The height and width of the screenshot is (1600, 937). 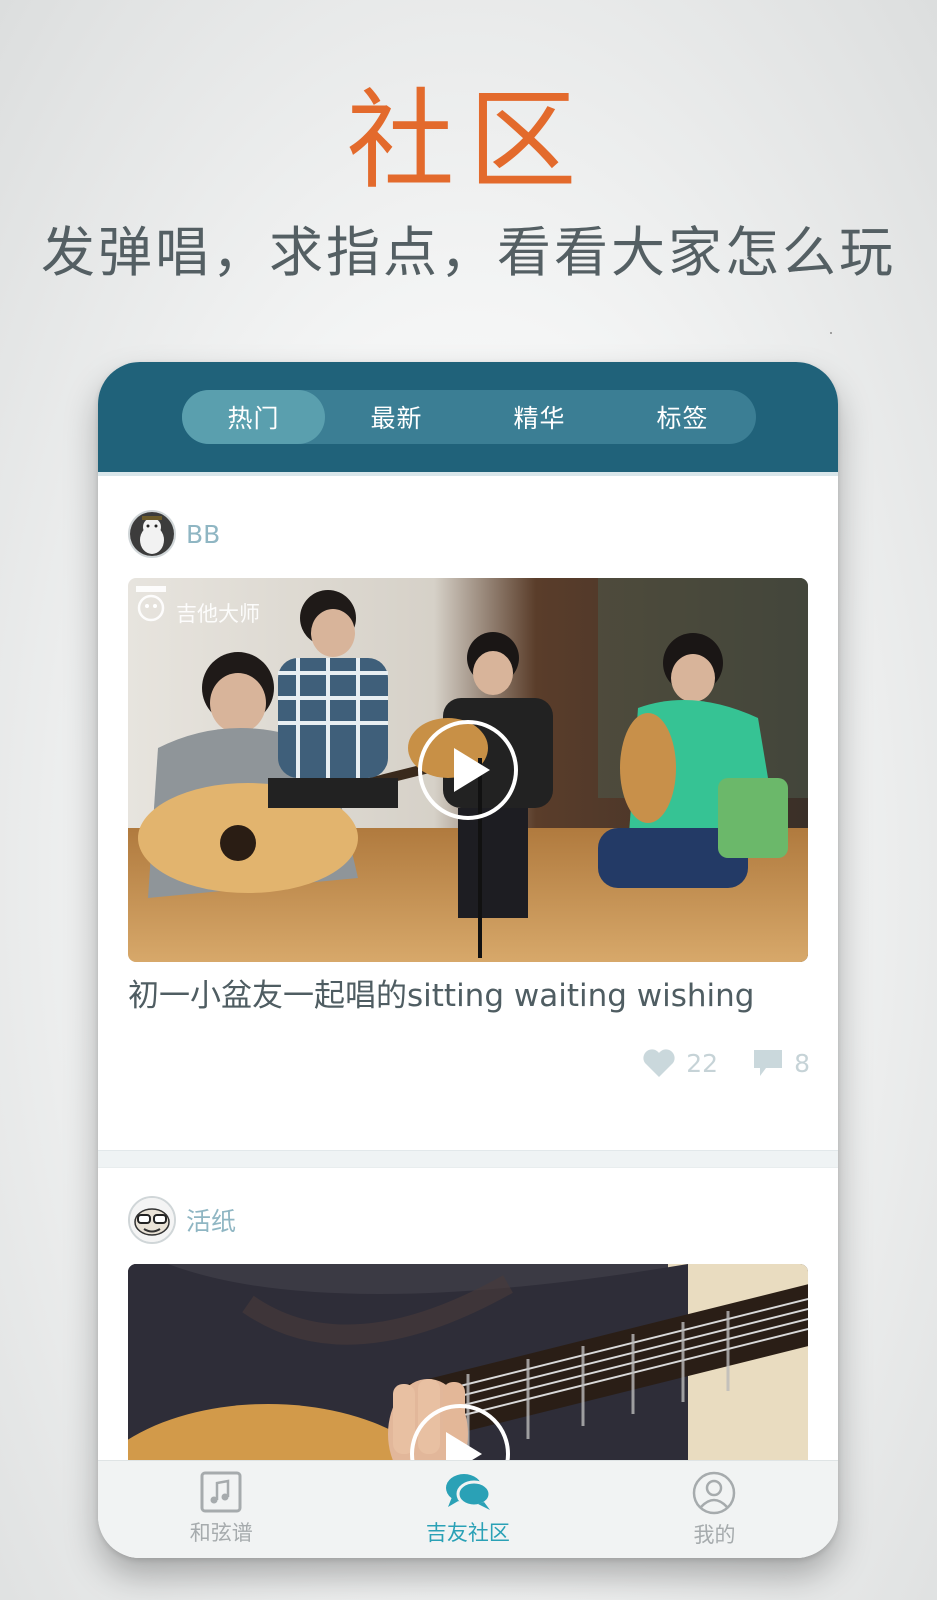 What do you see at coordinates (468, 1370) in the screenshot?
I see `video-thumbnail` at bounding box center [468, 1370].